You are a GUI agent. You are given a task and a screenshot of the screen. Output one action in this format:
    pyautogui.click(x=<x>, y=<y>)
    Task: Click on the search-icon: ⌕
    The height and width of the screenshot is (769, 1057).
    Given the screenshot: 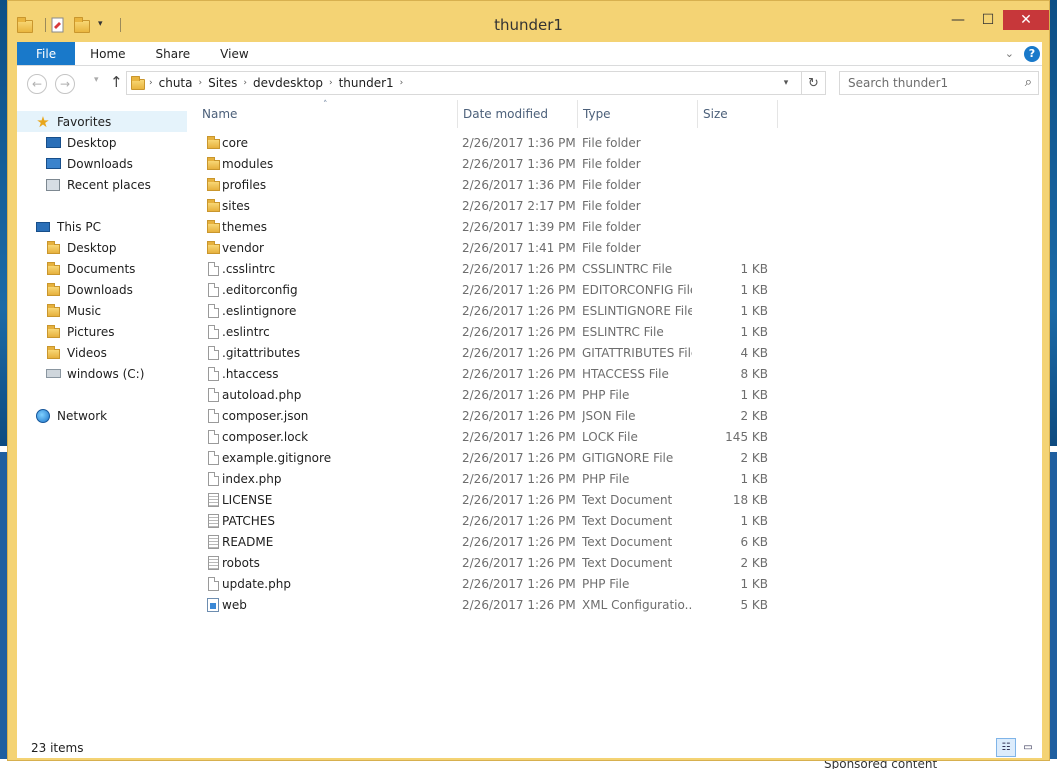 What is the action you would take?
    pyautogui.click(x=1028, y=82)
    